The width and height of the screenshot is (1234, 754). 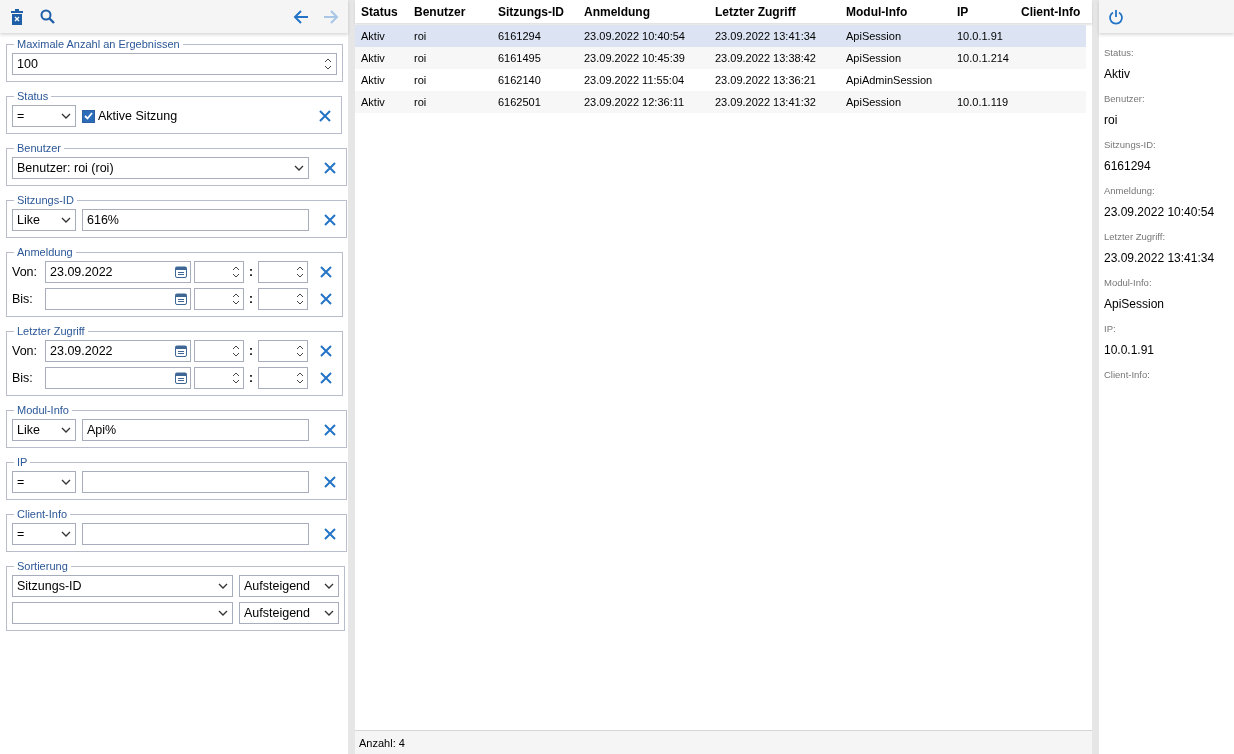 I want to click on sort-field-dropdown, so click(x=122, y=613).